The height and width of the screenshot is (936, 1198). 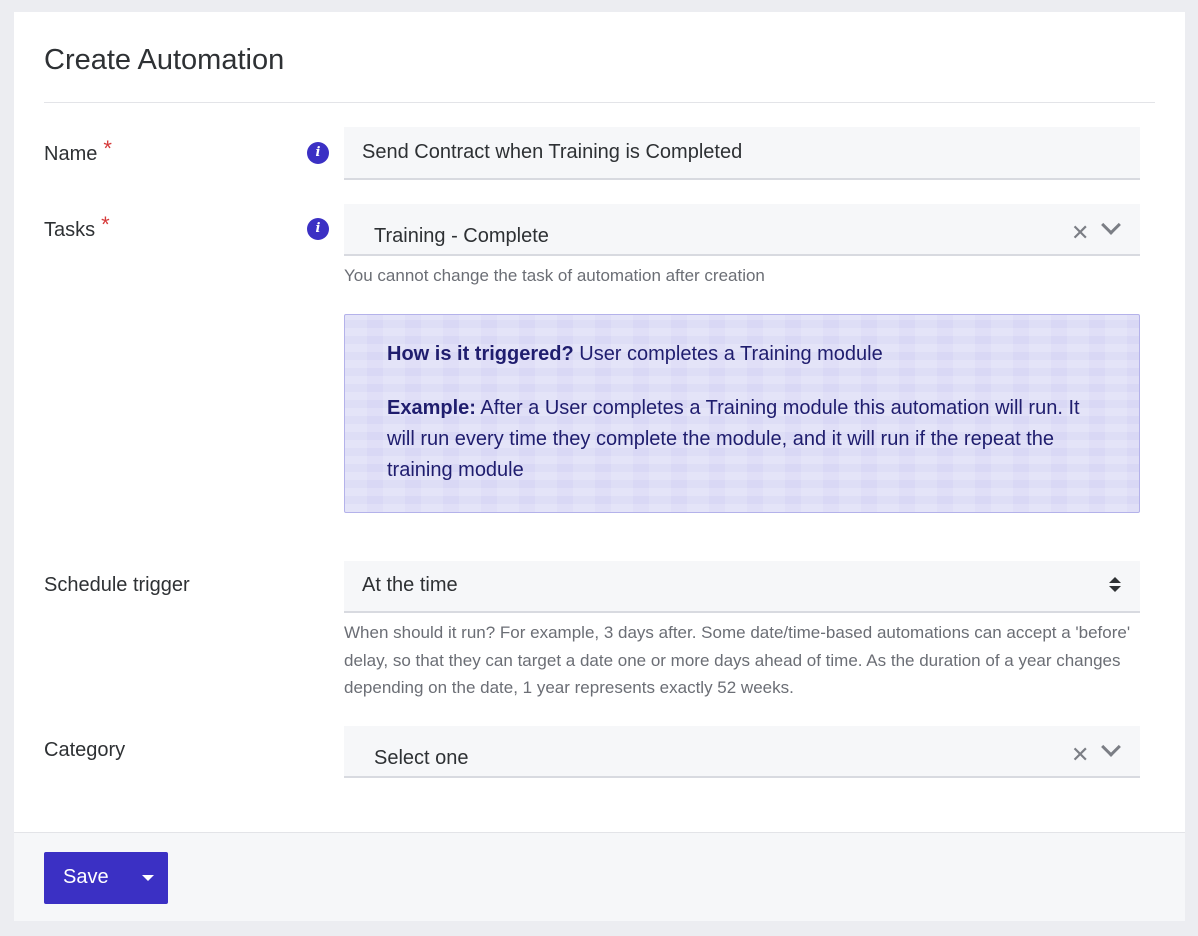 What do you see at coordinates (461, 236) in the screenshot?
I see `tasks-select-value: Training - Complete` at bounding box center [461, 236].